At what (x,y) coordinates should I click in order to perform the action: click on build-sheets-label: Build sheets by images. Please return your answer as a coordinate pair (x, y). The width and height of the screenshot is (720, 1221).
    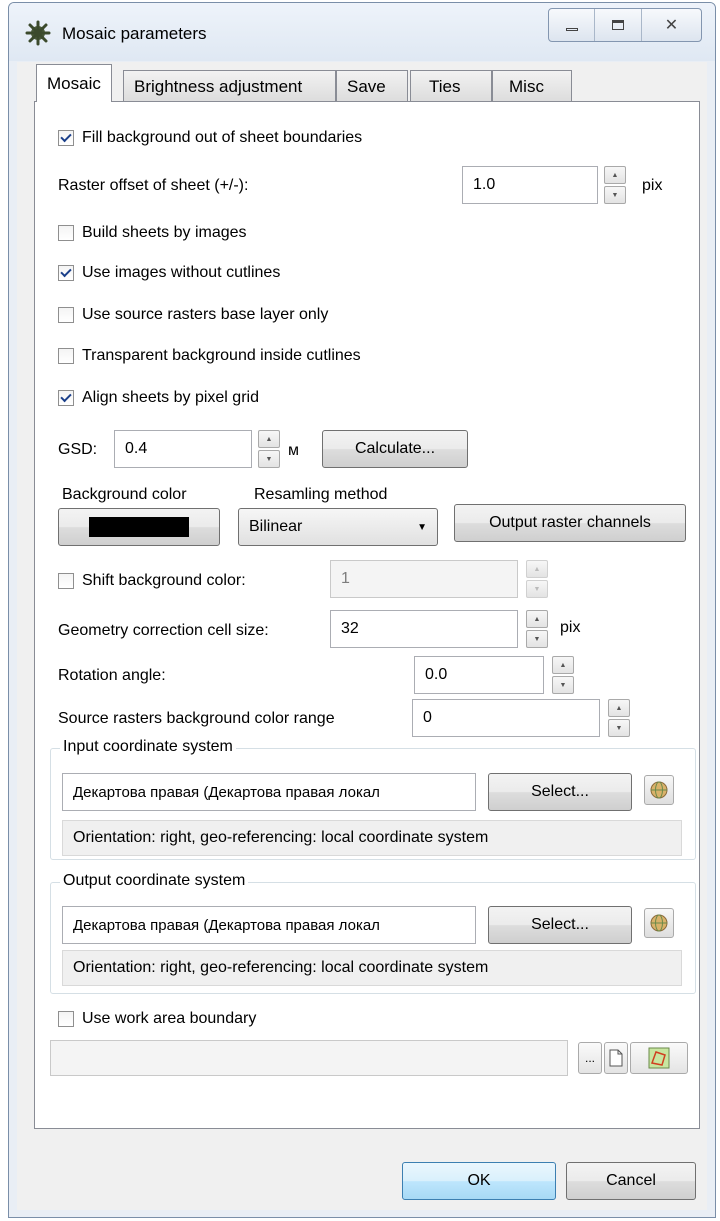
    Looking at the image, I should click on (164, 232).